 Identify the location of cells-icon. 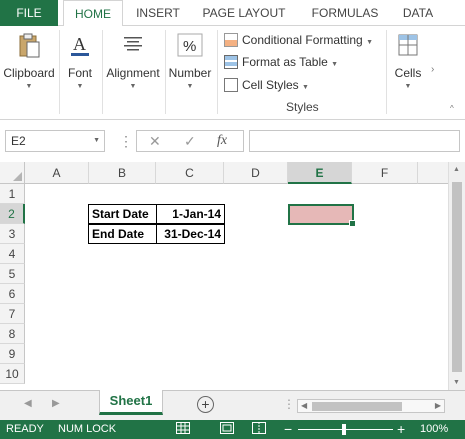
(408, 46).